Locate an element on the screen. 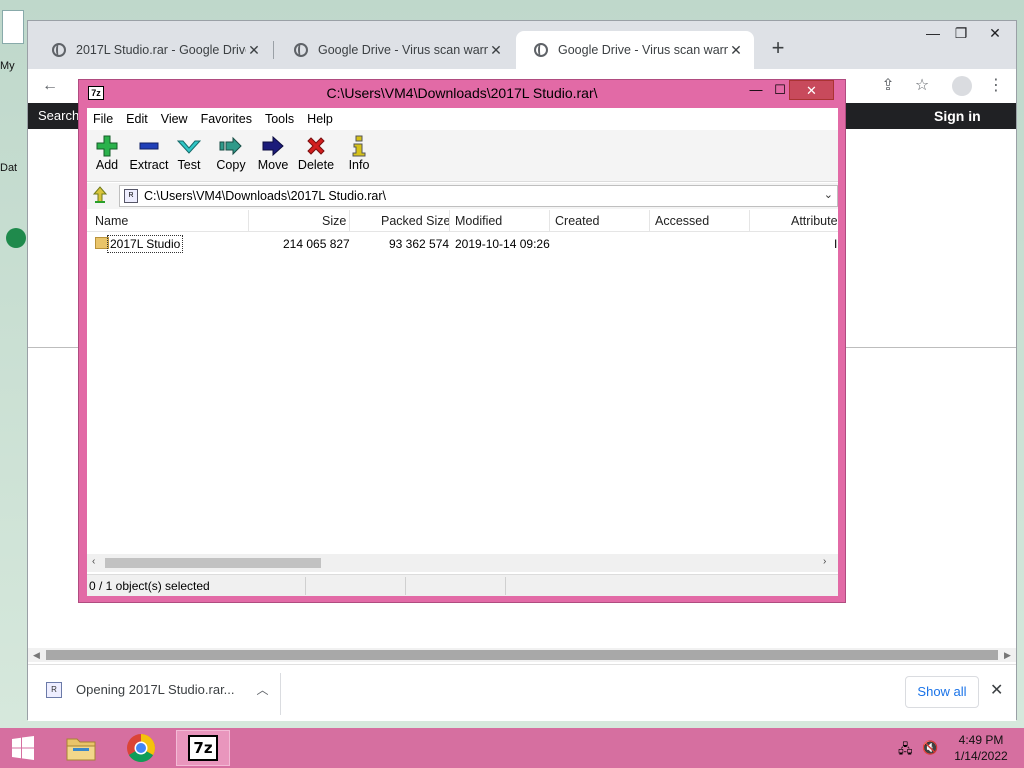  star-icon: ☆ is located at coordinates (922, 86).